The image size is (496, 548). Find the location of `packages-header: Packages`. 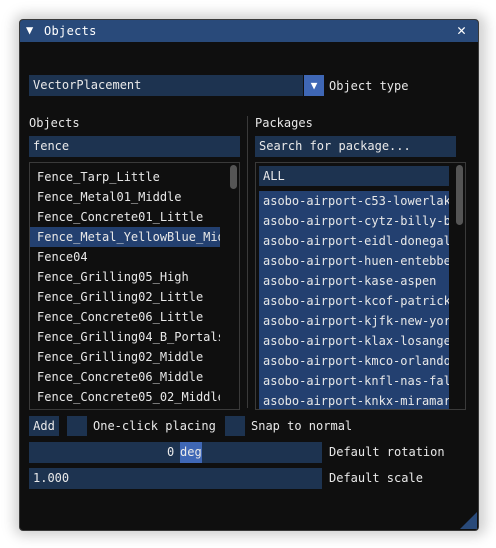

packages-header: Packages is located at coordinates (284, 123).